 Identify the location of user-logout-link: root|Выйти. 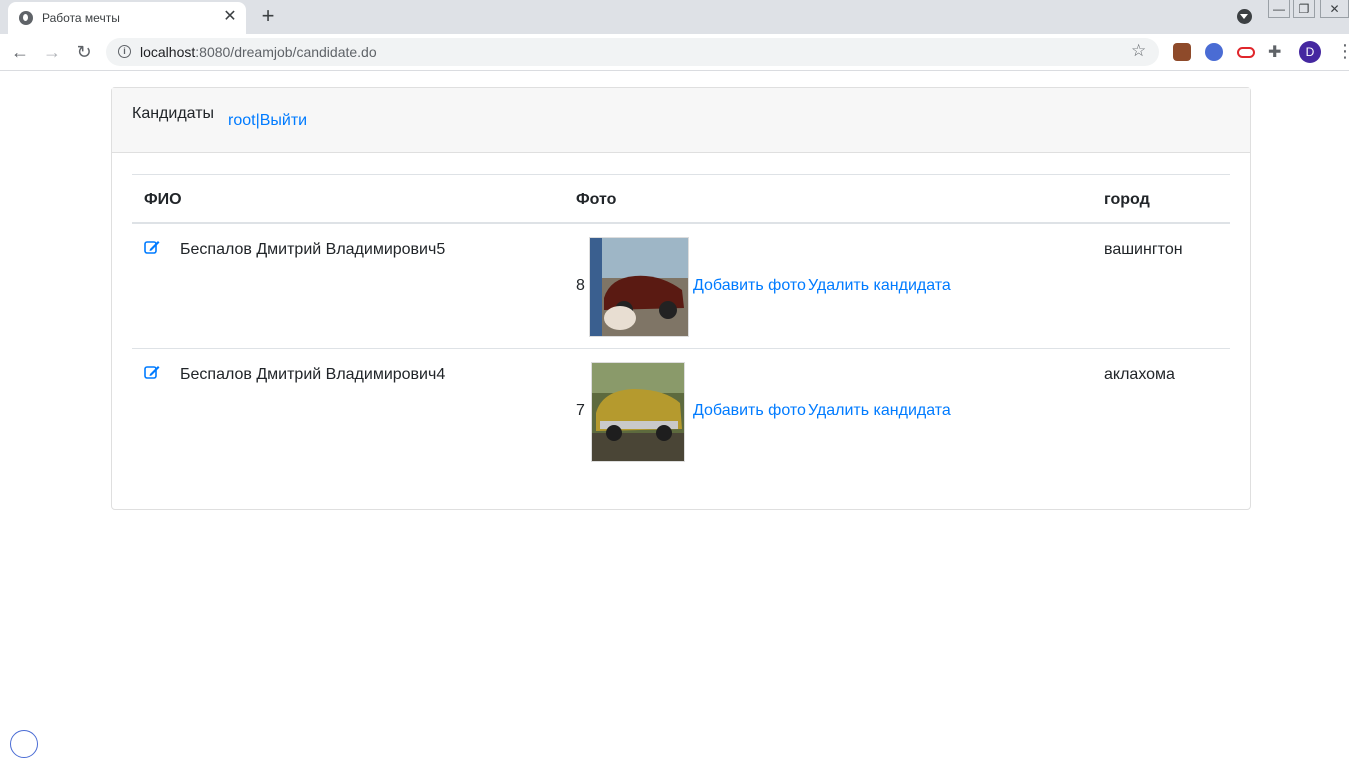
(267, 121).